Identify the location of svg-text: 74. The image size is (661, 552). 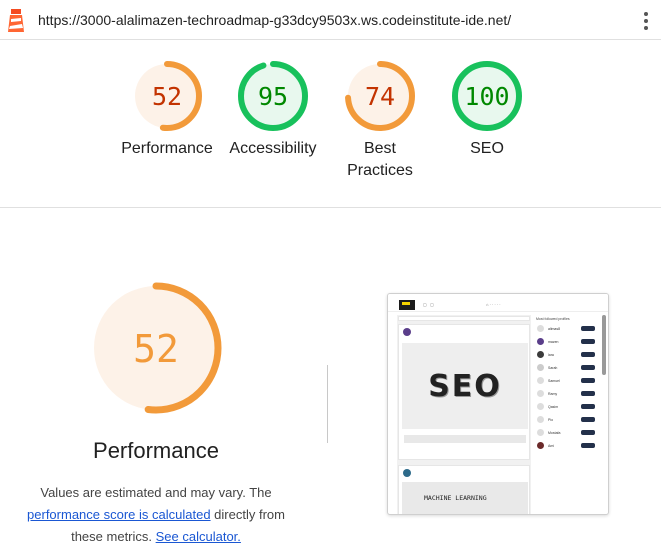
(380, 96).